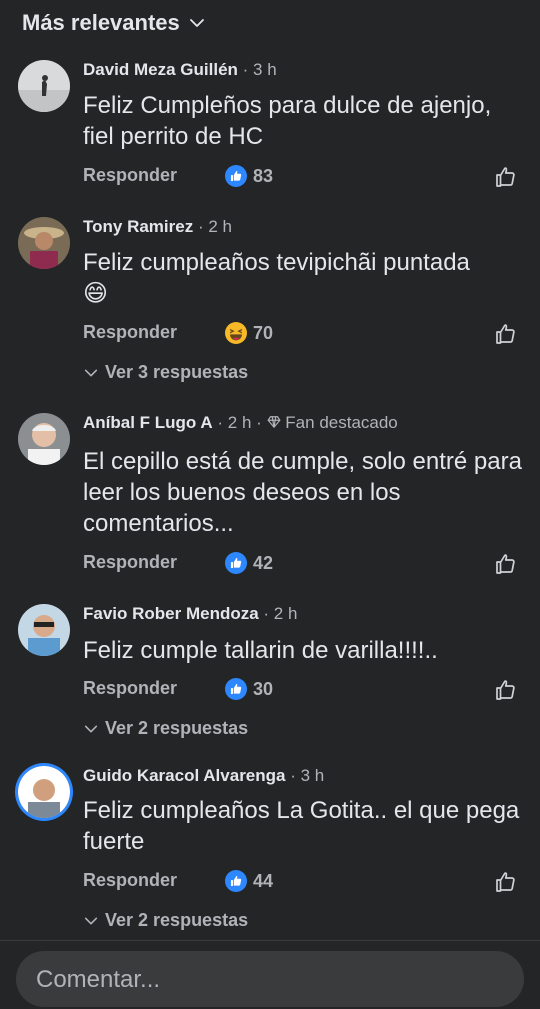 The image size is (540, 1009). Describe the element at coordinates (236, 333) in the screenshot. I see `haha-reaction-icon` at that location.